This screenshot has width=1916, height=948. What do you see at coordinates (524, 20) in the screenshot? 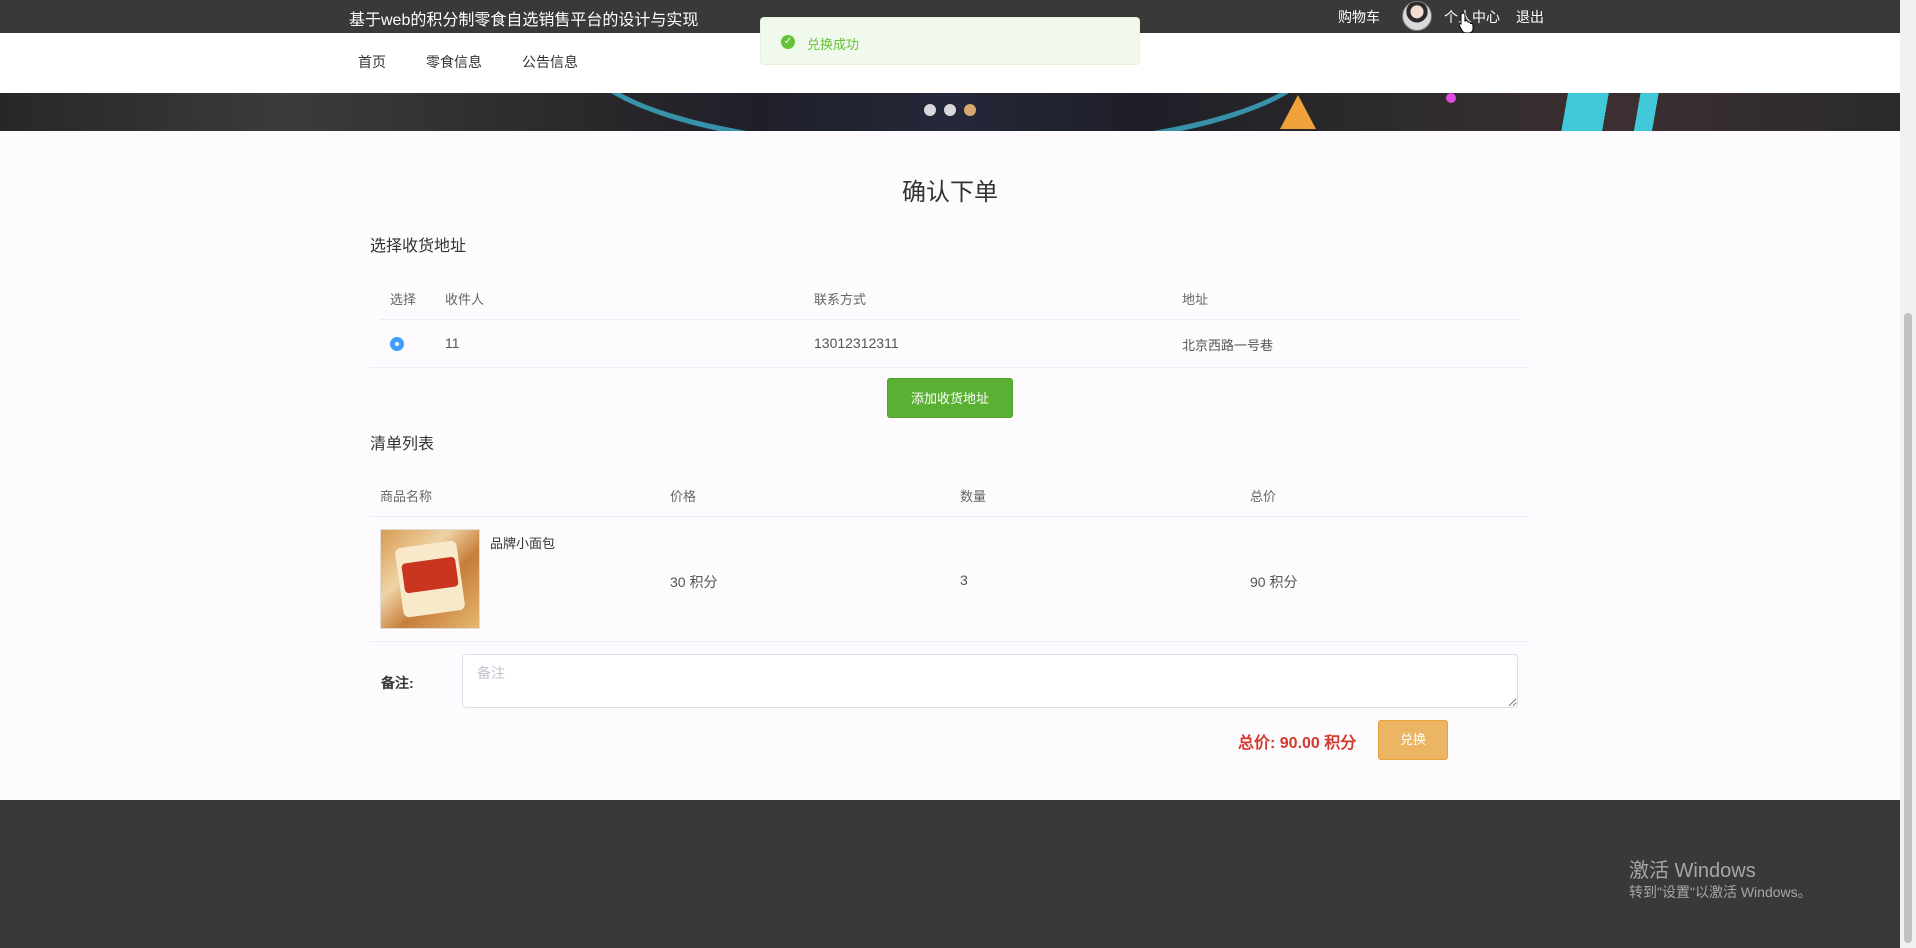
I see `site-title: 基于web的积分制零食自选销售平台的设计与实现` at bounding box center [524, 20].